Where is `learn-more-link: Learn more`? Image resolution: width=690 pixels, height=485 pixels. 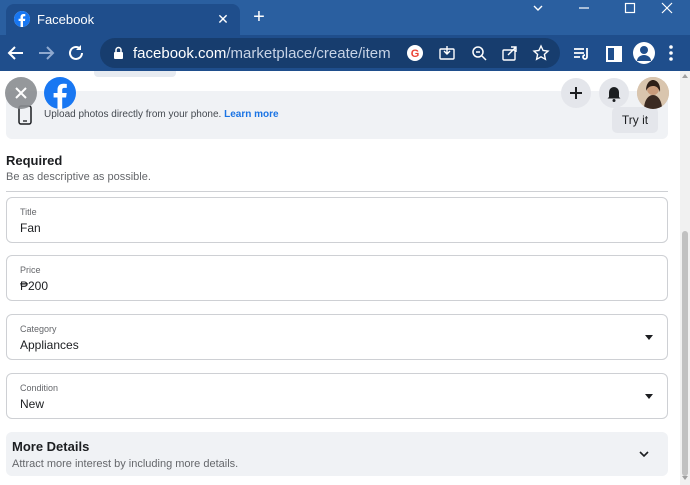
learn-more-link: Learn more is located at coordinates (251, 114).